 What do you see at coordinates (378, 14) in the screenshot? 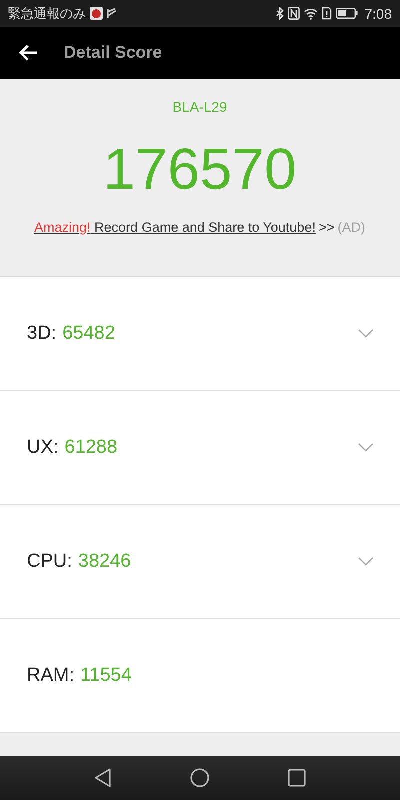
I see `clock-text: 7:08` at bounding box center [378, 14].